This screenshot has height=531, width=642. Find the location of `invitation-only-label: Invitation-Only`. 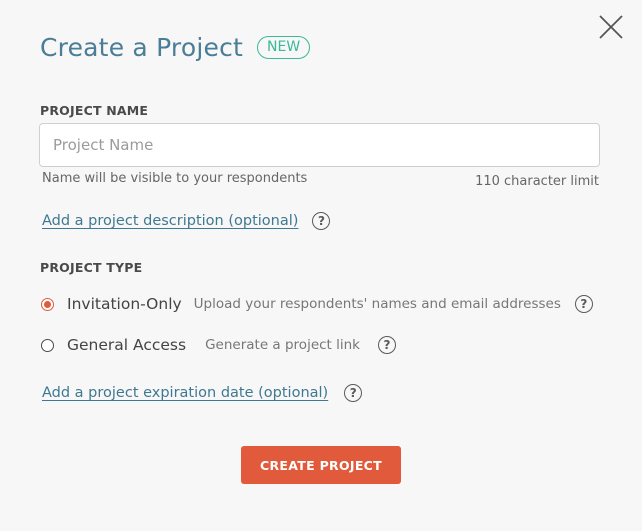

invitation-only-label: Invitation-Only is located at coordinates (124, 304).